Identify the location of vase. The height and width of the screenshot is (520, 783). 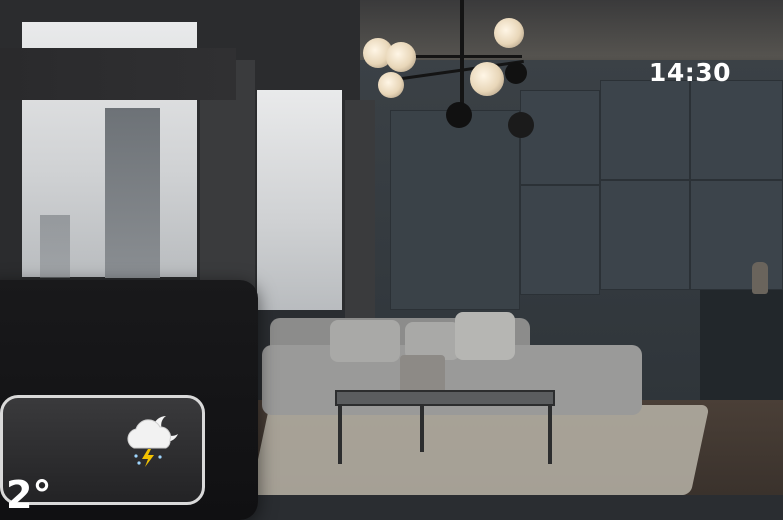
(760, 278).